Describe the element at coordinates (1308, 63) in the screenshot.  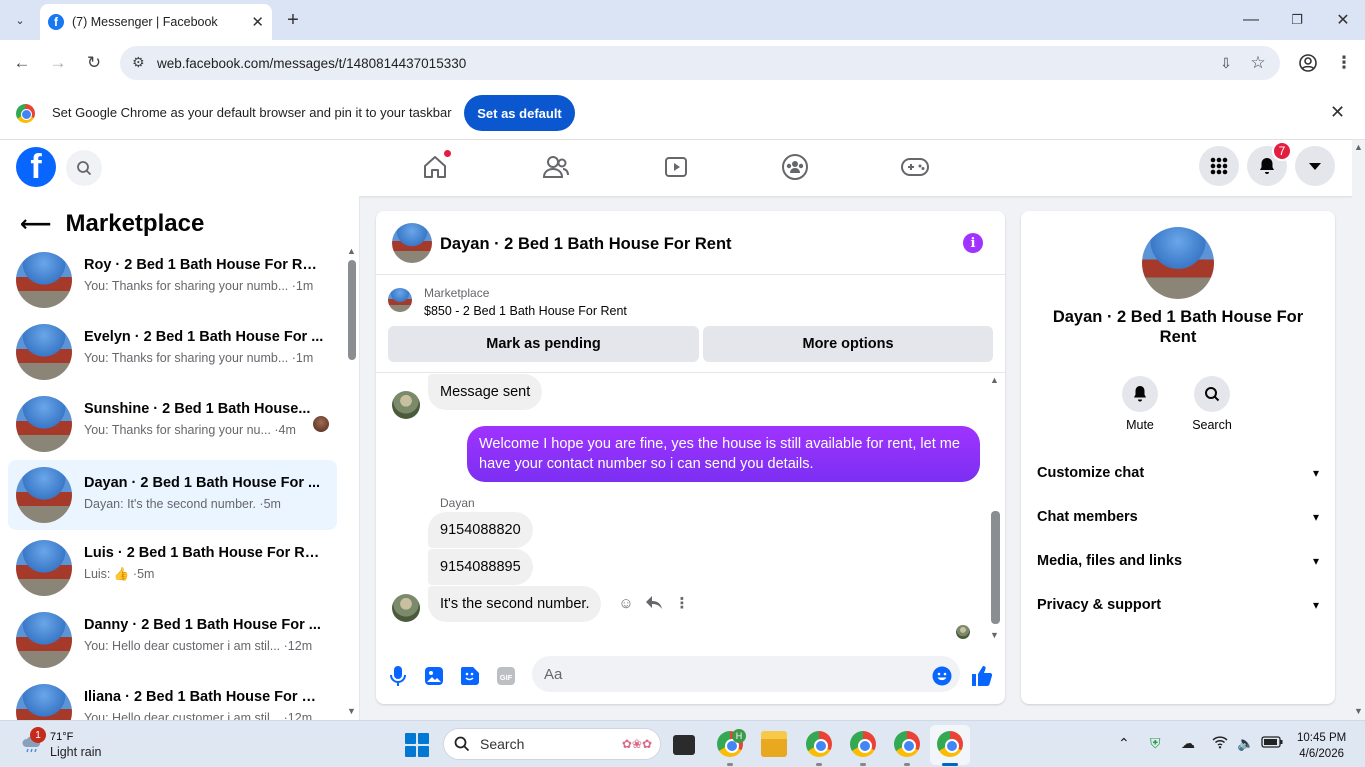
I see `profile-icon` at that location.